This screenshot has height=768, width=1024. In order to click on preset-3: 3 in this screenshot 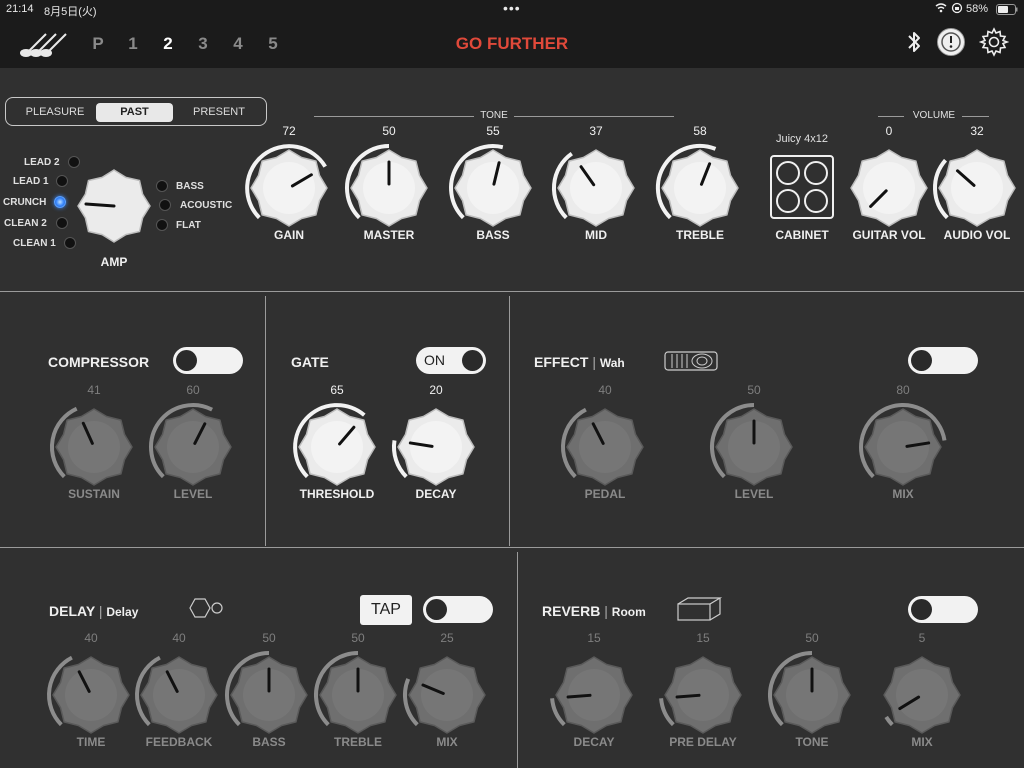, I will do `click(203, 44)`.